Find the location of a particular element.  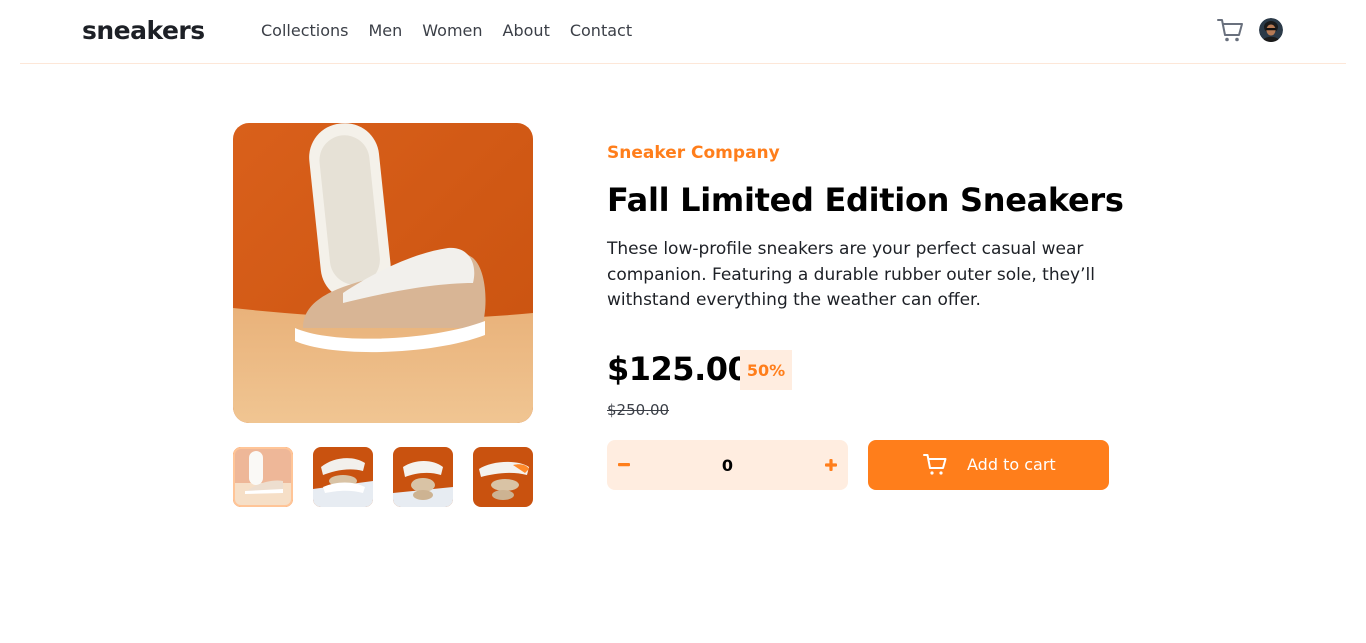

thumbnail-list is located at coordinates (383, 477).